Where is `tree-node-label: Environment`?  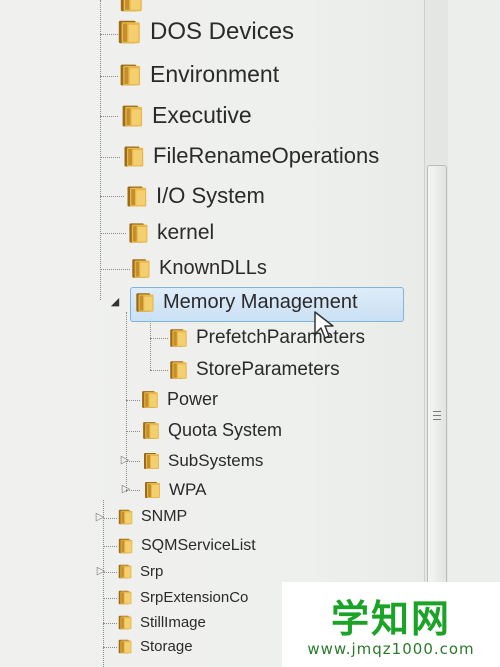 tree-node-label: Environment is located at coordinates (215, 74).